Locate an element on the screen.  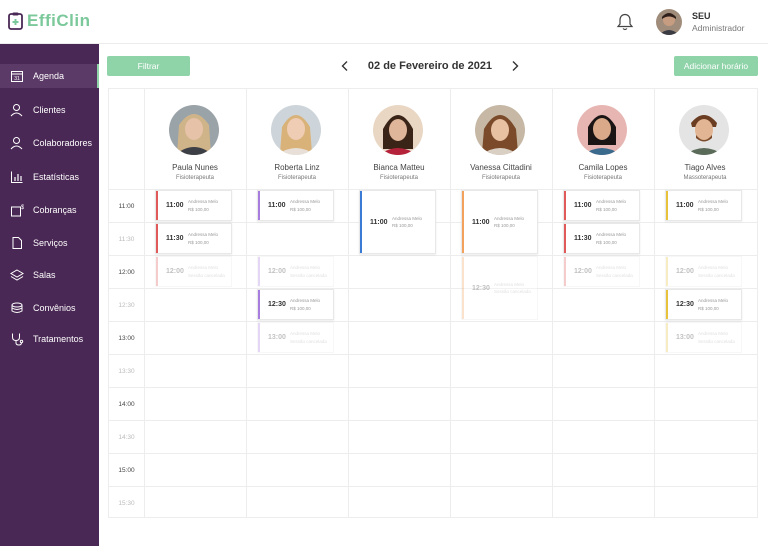
professional-header: Roberta Linz Fisioterapeuta is located at coordinates (297, 139).